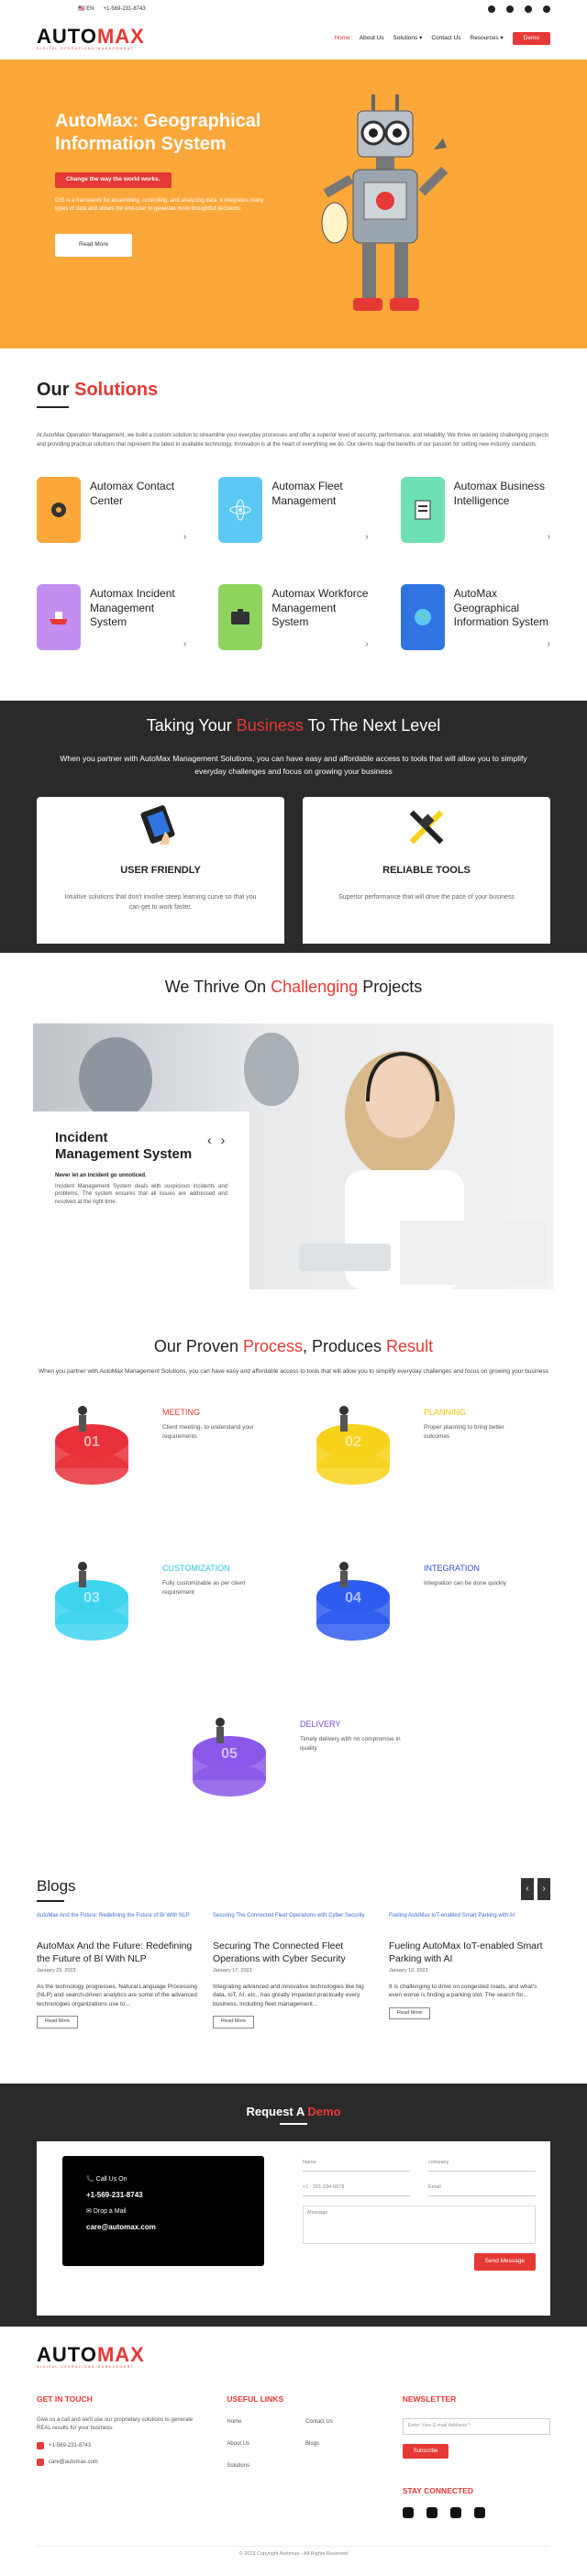 This screenshot has height=2576, width=587. What do you see at coordinates (229, 1757) in the screenshot?
I see `step-disk-illustration: 05` at bounding box center [229, 1757].